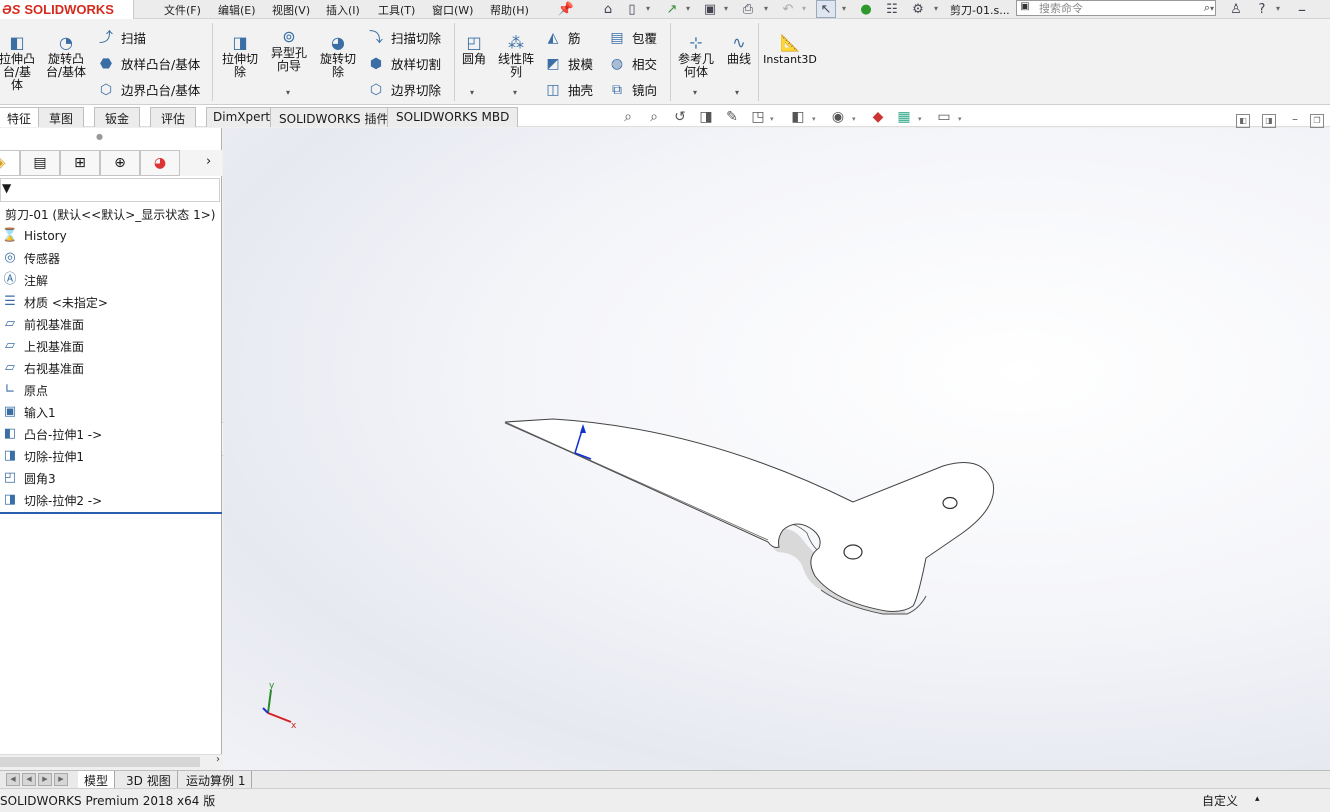 Image resolution: width=1330 pixels, height=812 pixels. What do you see at coordinates (1317, 121) in the screenshot?
I see `restore-doc-icon: ❐` at bounding box center [1317, 121].